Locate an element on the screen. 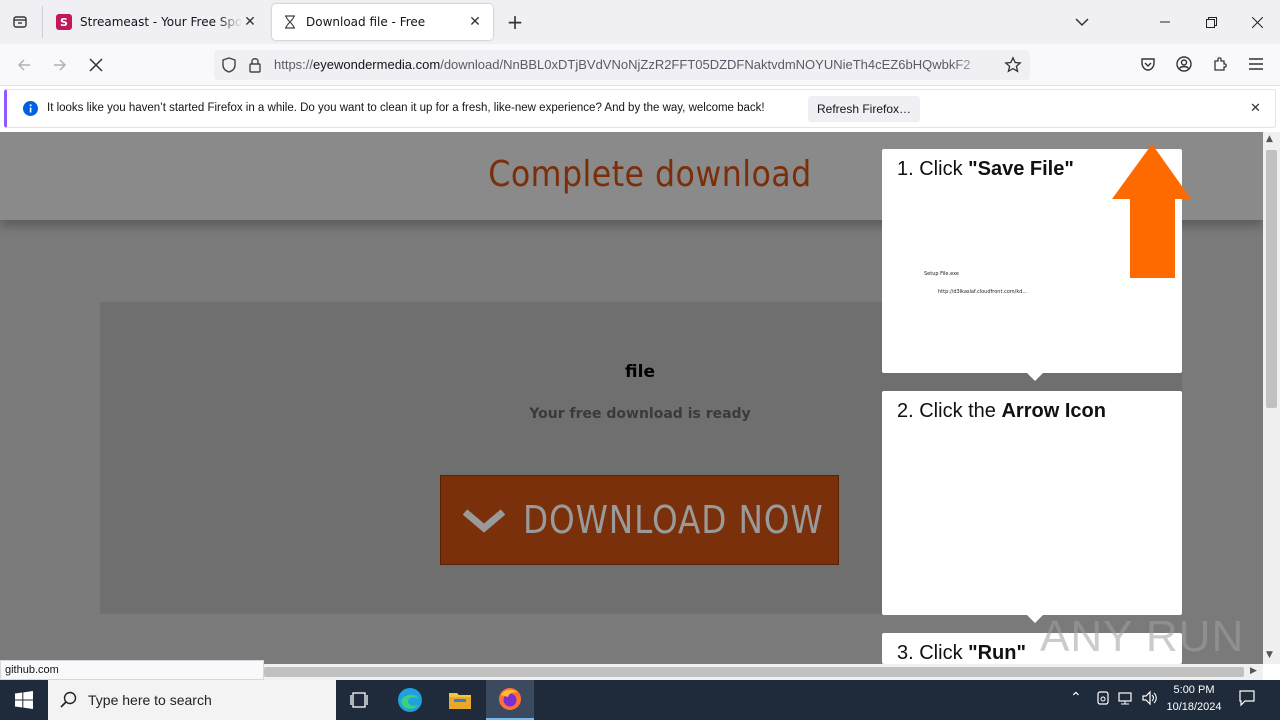 The height and width of the screenshot is (720, 1280). menu-hamburger-icon is located at coordinates (1256, 64).